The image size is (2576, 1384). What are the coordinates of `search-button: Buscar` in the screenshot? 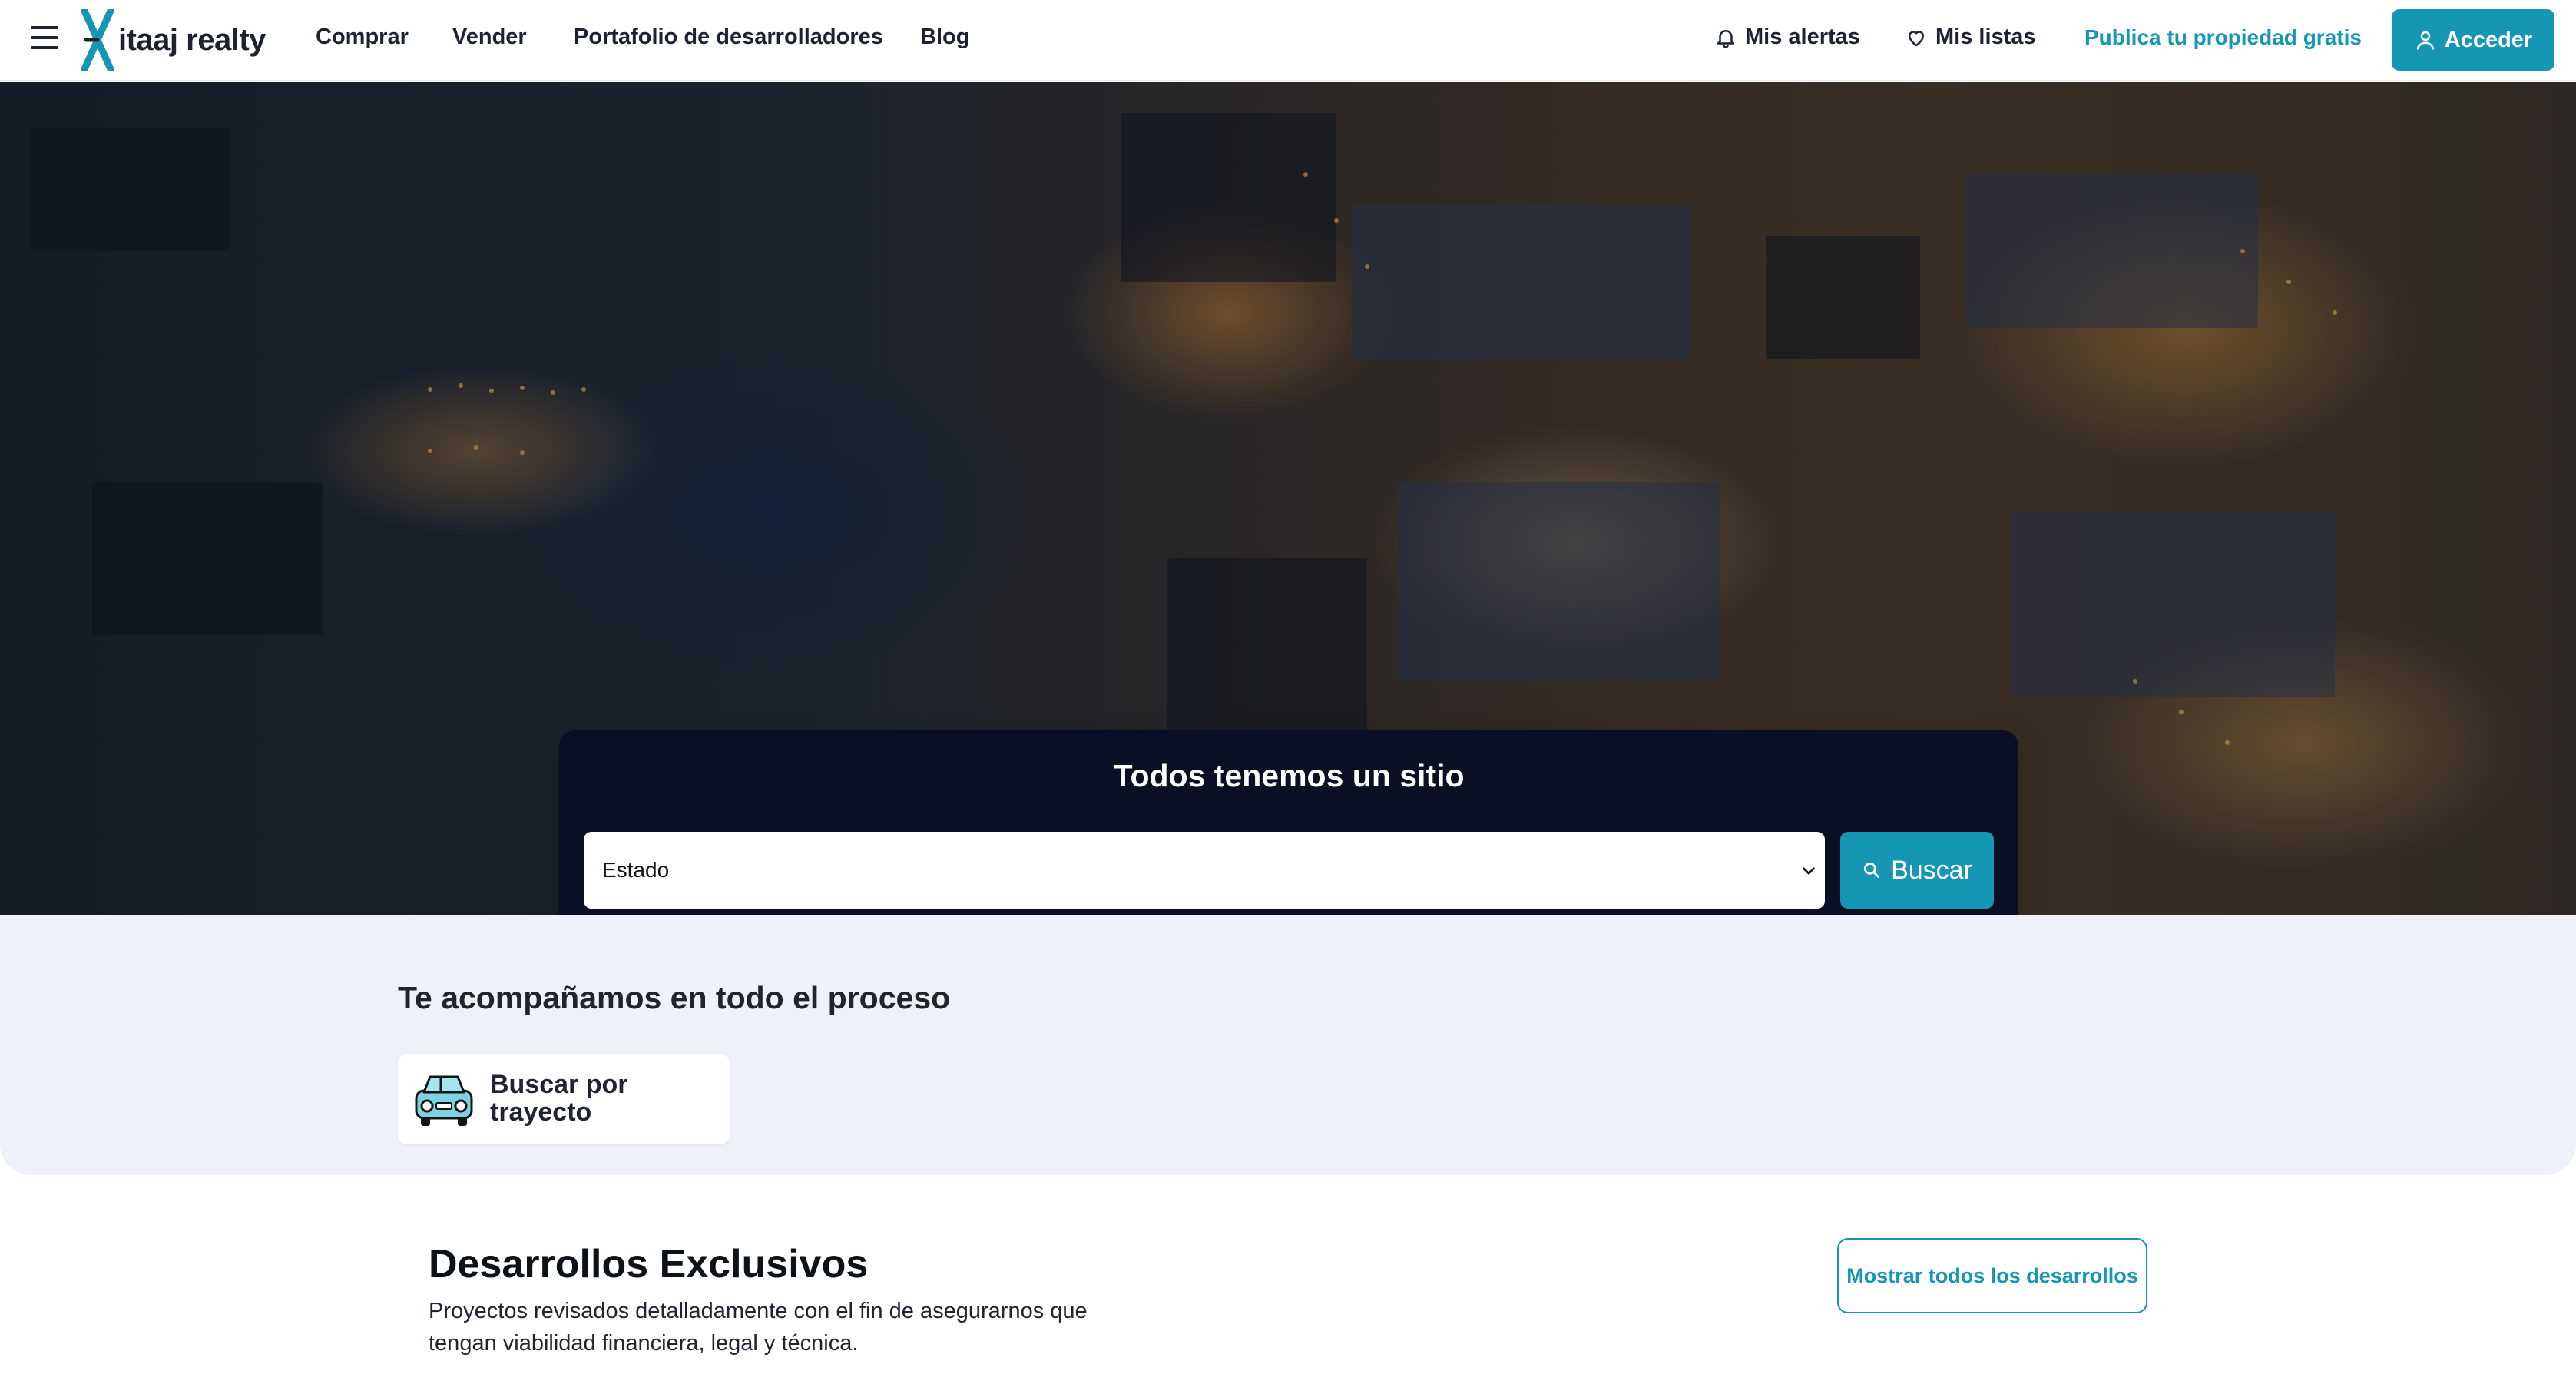 It's located at (1917, 871).